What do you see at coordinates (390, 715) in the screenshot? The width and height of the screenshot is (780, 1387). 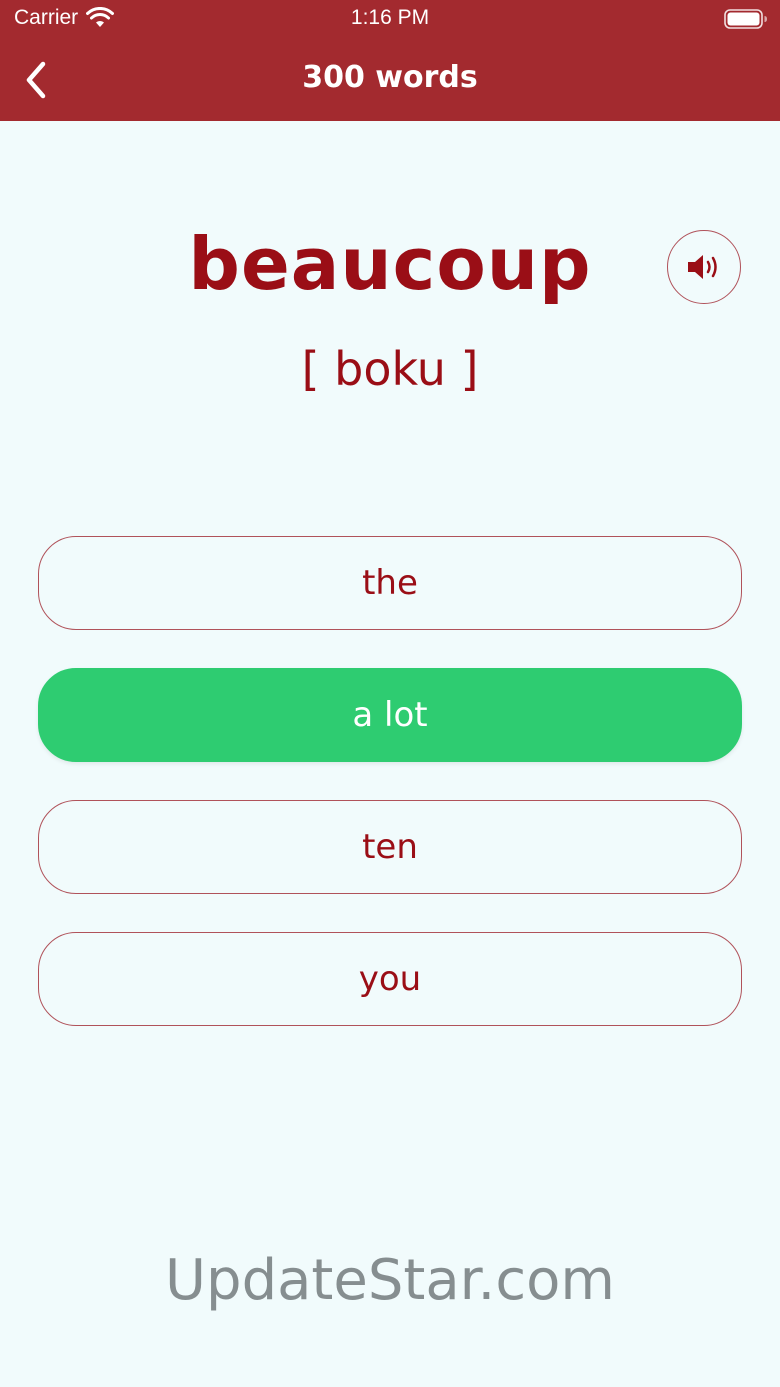 I see `answer-option-a-lot: a lot` at bounding box center [390, 715].